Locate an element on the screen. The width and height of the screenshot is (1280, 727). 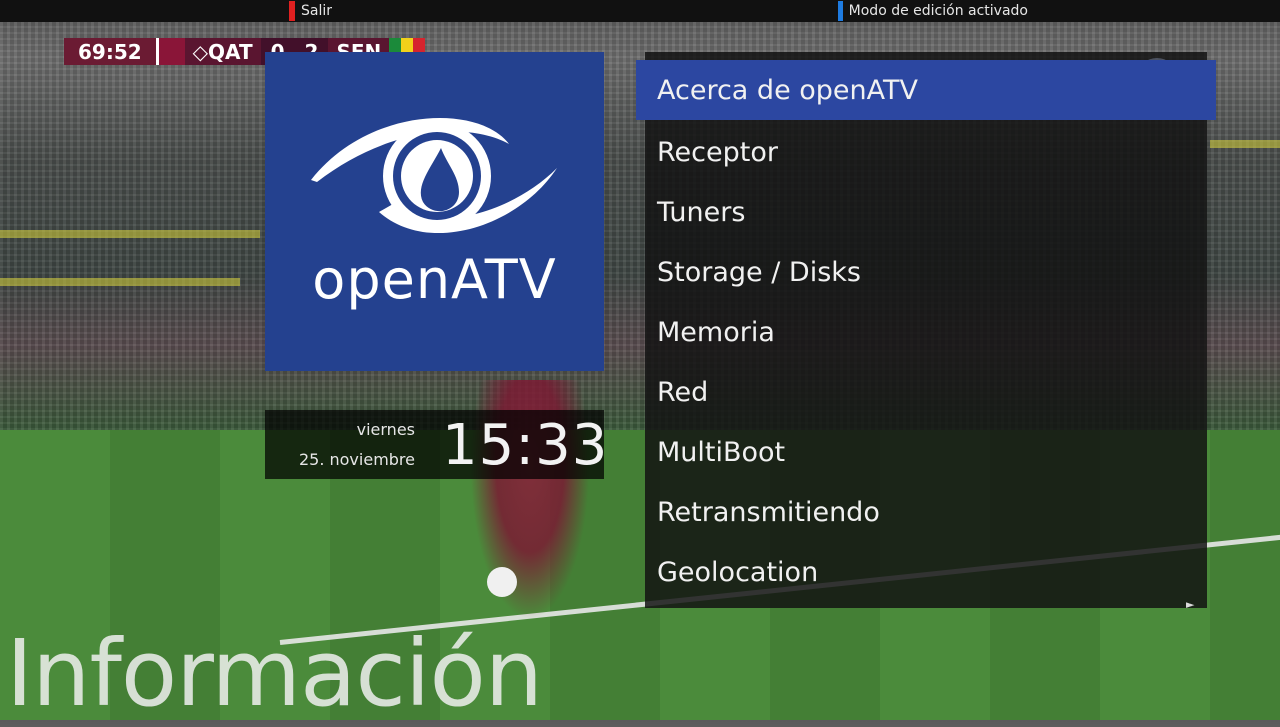
red-key-hint: Salir is located at coordinates (310, 11).